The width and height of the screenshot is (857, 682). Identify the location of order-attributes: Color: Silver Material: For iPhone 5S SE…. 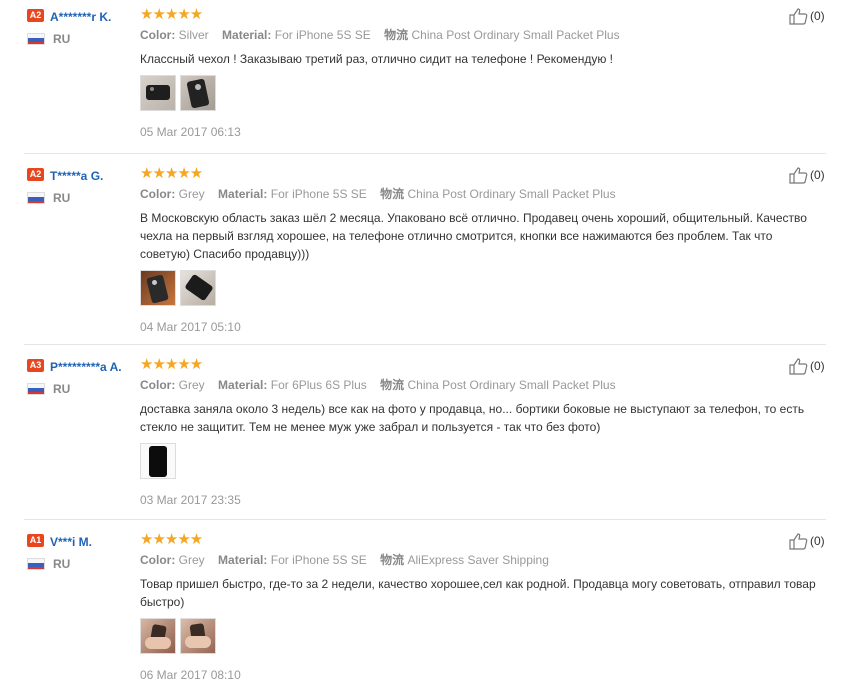
(480, 35).